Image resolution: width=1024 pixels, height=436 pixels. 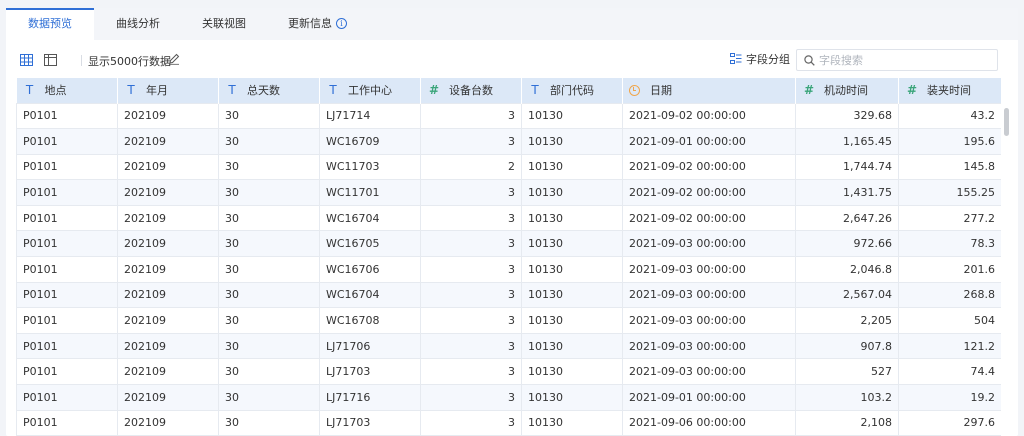 What do you see at coordinates (269, 90) in the screenshot?
I see `column-header-total-days: T 总天数` at bounding box center [269, 90].